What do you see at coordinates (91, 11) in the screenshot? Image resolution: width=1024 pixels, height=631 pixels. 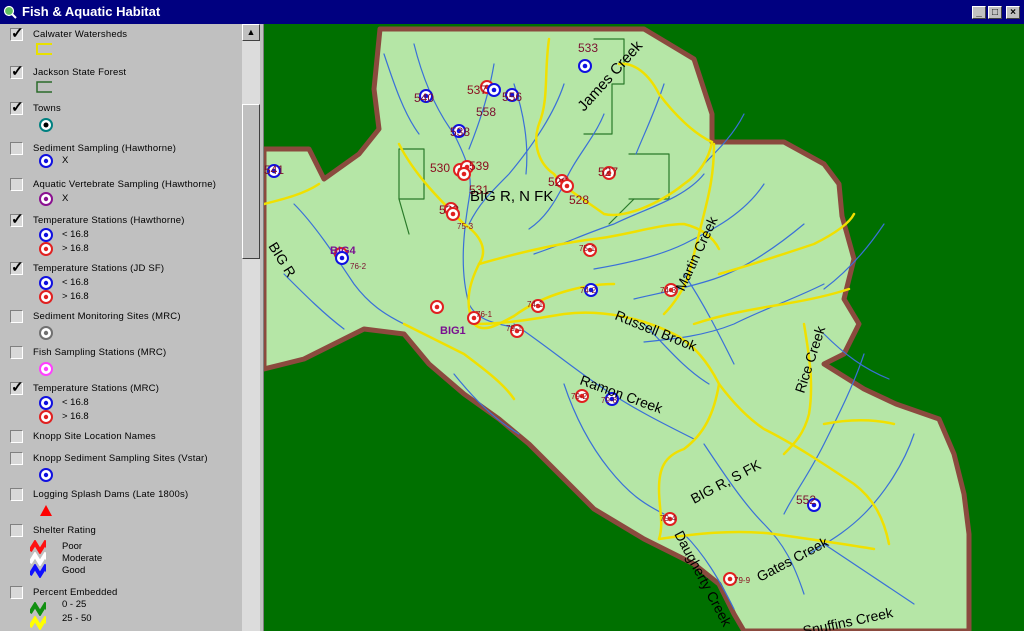 I see `window-title: Fish & Aquatic Habitat` at bounding box center [91, 11].